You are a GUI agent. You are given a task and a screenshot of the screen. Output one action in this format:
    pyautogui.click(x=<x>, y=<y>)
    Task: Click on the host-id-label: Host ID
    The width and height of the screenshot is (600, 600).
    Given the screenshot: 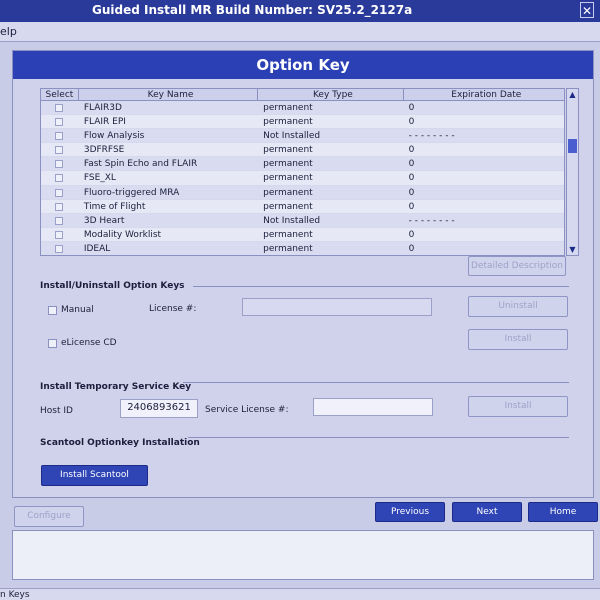 What is the action you would take?
    pyautogui.click(x=56, y=411)
    